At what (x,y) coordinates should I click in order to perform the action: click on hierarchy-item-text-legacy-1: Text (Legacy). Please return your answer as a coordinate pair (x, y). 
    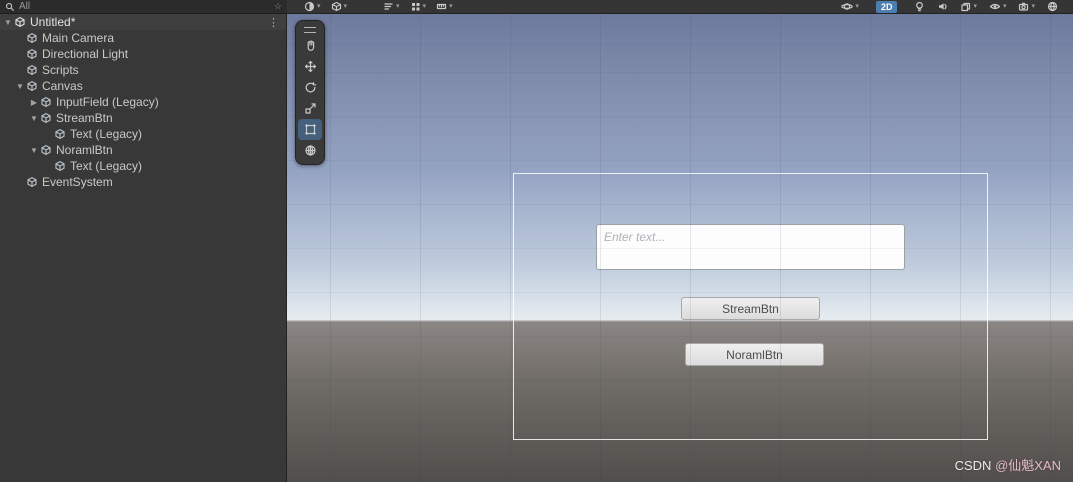
    Looking at the image, I should click on (143, 134).